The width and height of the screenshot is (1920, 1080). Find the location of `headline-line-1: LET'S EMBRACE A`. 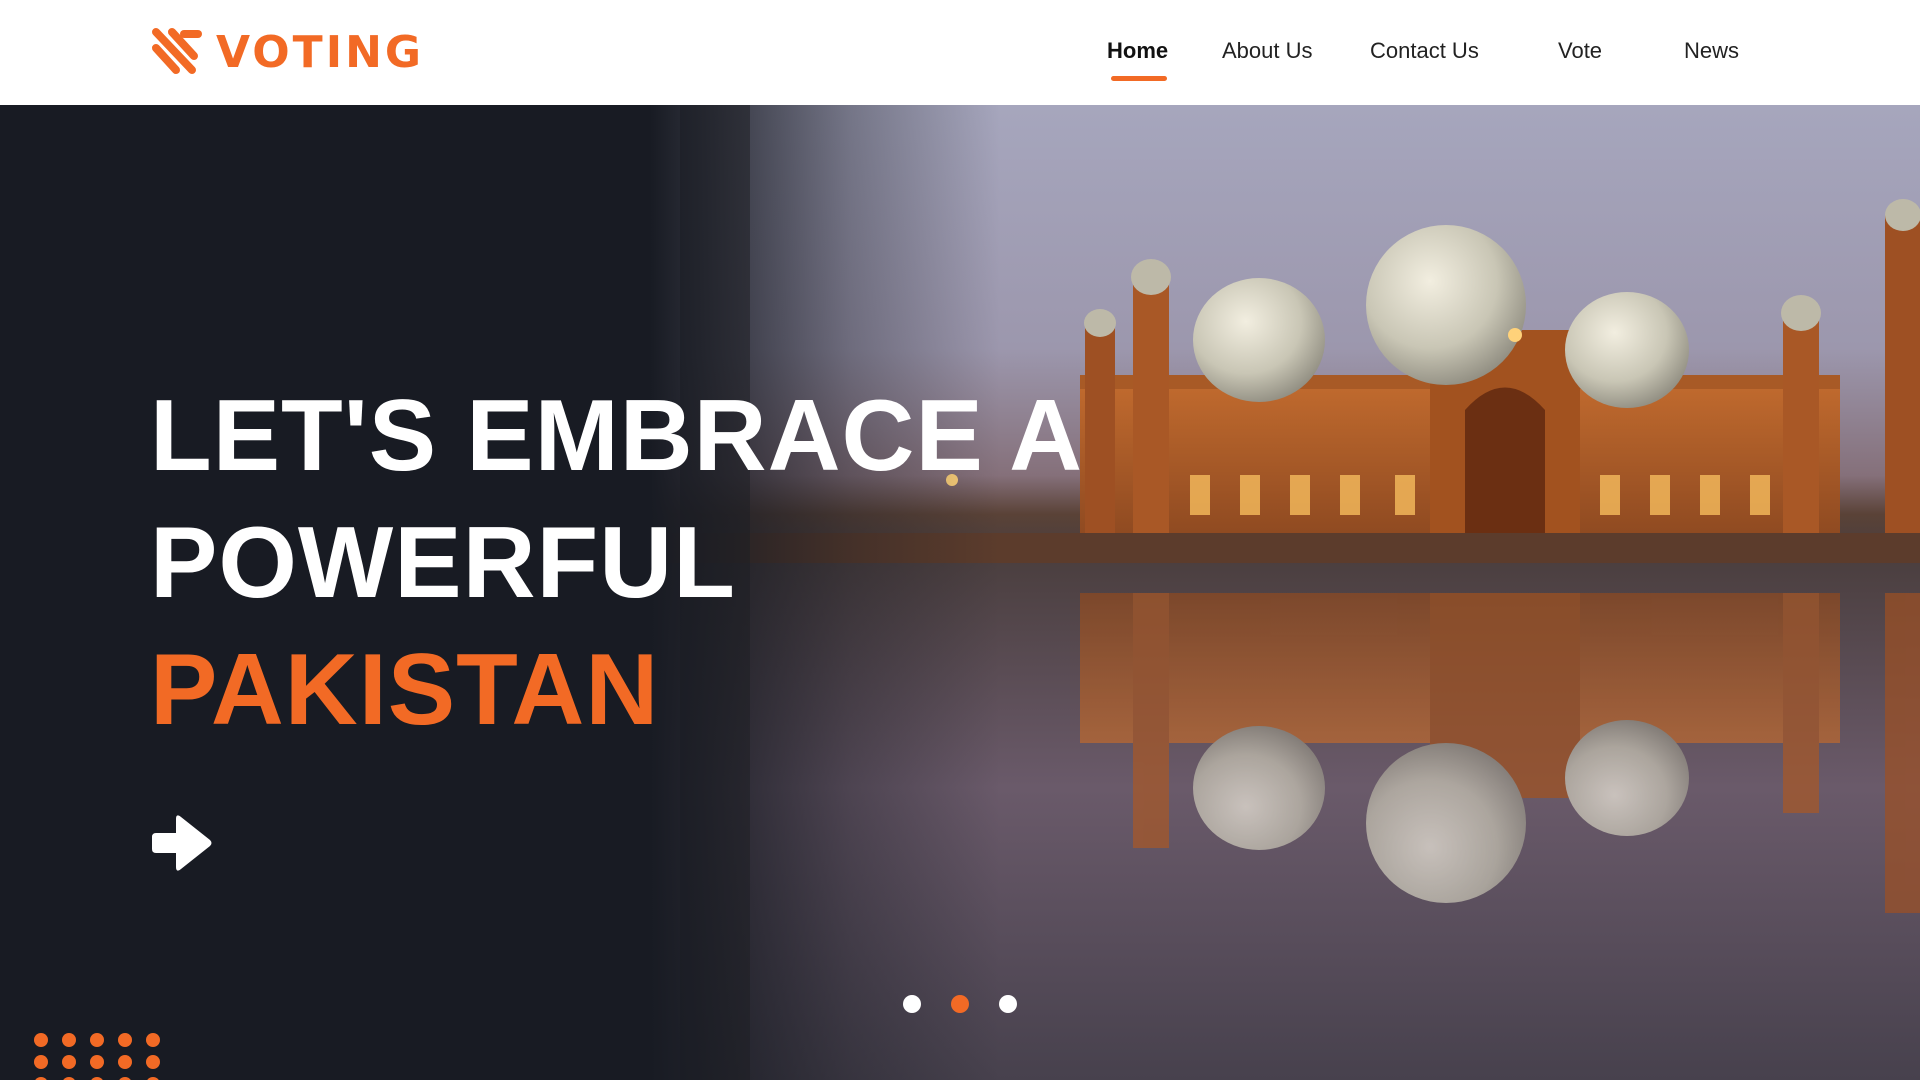

headline-line-1: LET'S EMBRACE A is located at coordinates (617, 436).